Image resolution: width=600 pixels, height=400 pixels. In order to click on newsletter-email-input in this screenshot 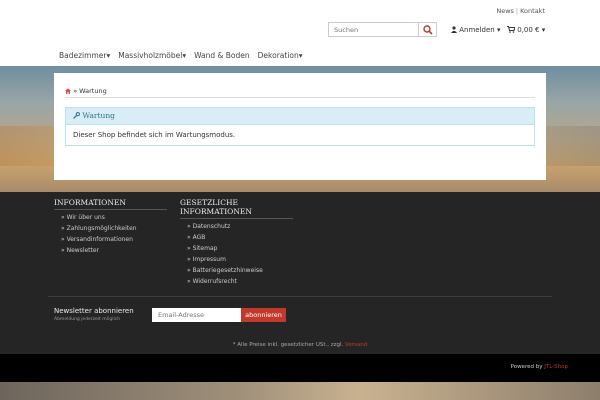, I will do `click(196, 315)`.